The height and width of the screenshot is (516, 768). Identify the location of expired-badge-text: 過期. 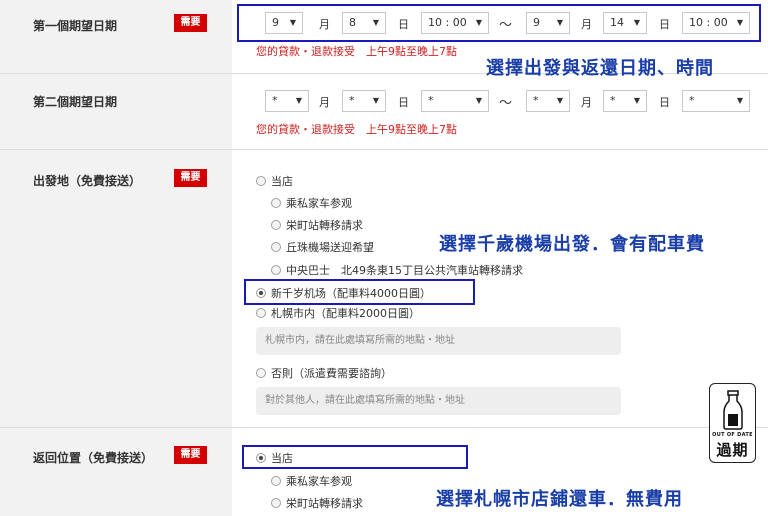
(732, 450).